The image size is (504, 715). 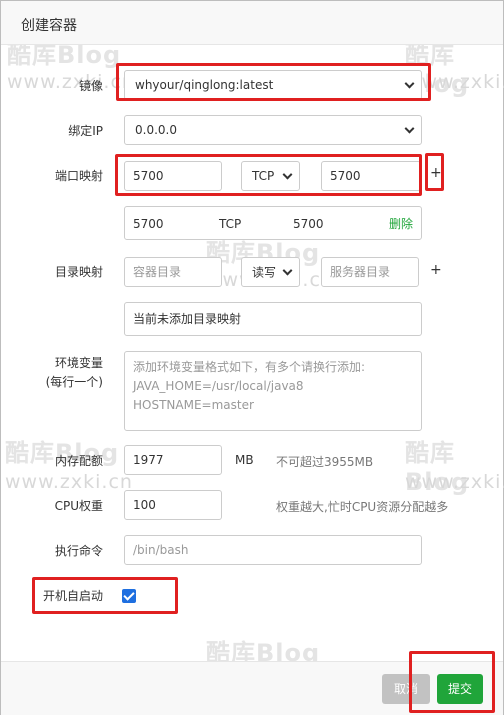 I want to click on cpu-hint: 权重越大,忙时CPU资源分配越多, so click(x=362, y=507).